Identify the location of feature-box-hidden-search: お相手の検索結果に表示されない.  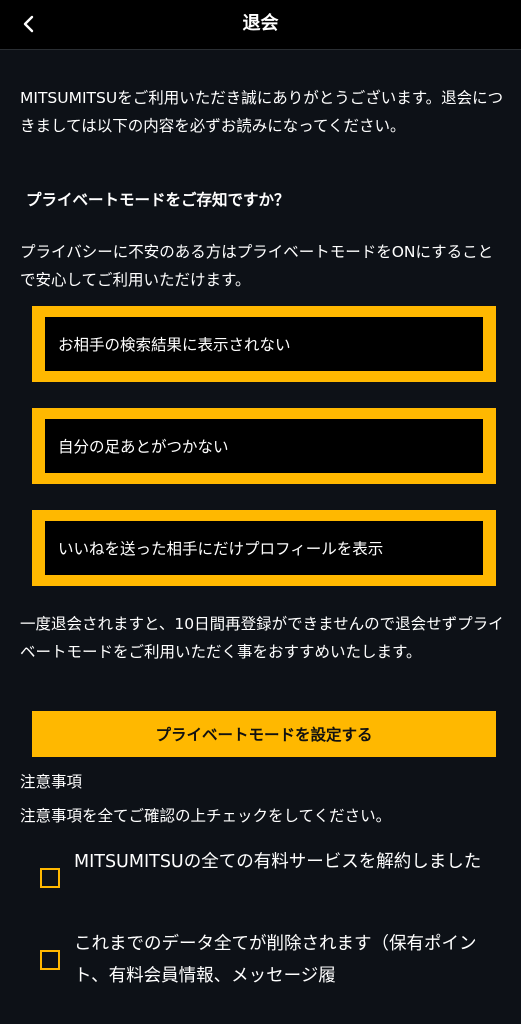
(264, 344).